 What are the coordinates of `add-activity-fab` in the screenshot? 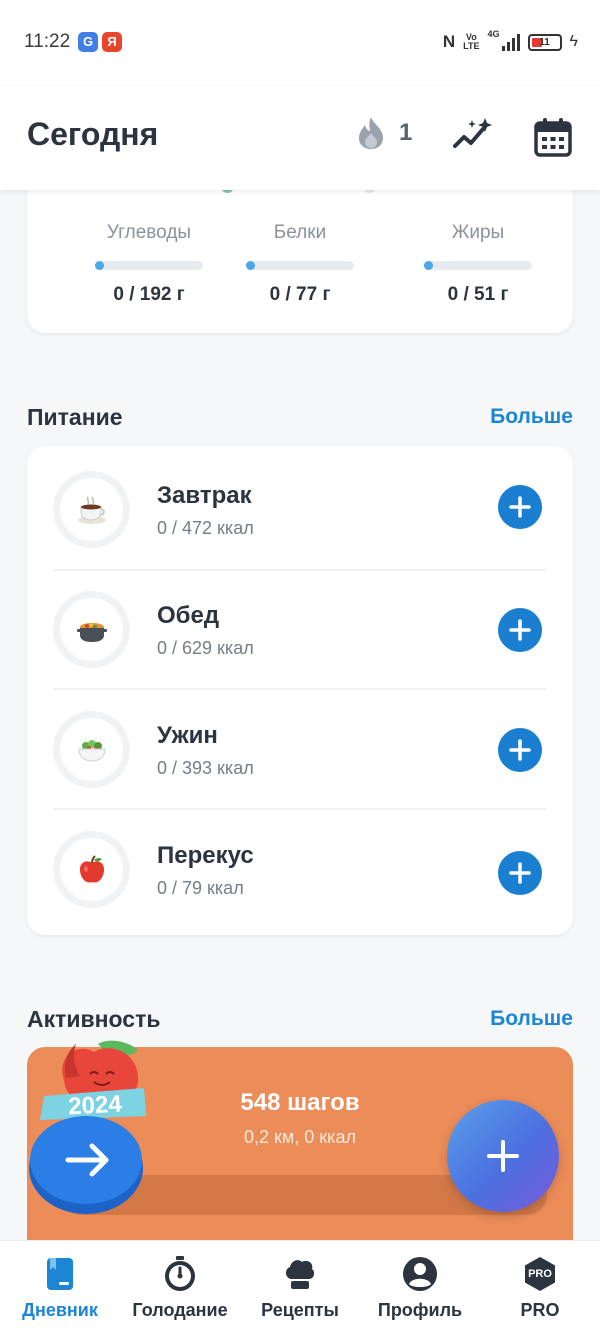 It's located at (503, 1156).